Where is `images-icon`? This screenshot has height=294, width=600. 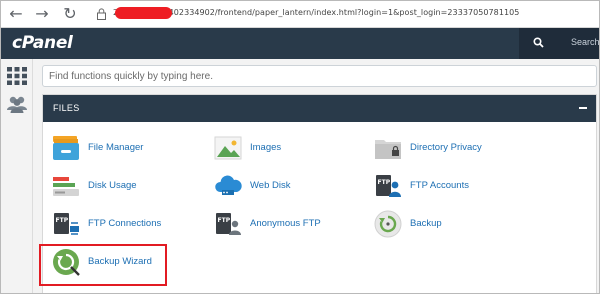
images-icon is located at coordinates (228, 148).